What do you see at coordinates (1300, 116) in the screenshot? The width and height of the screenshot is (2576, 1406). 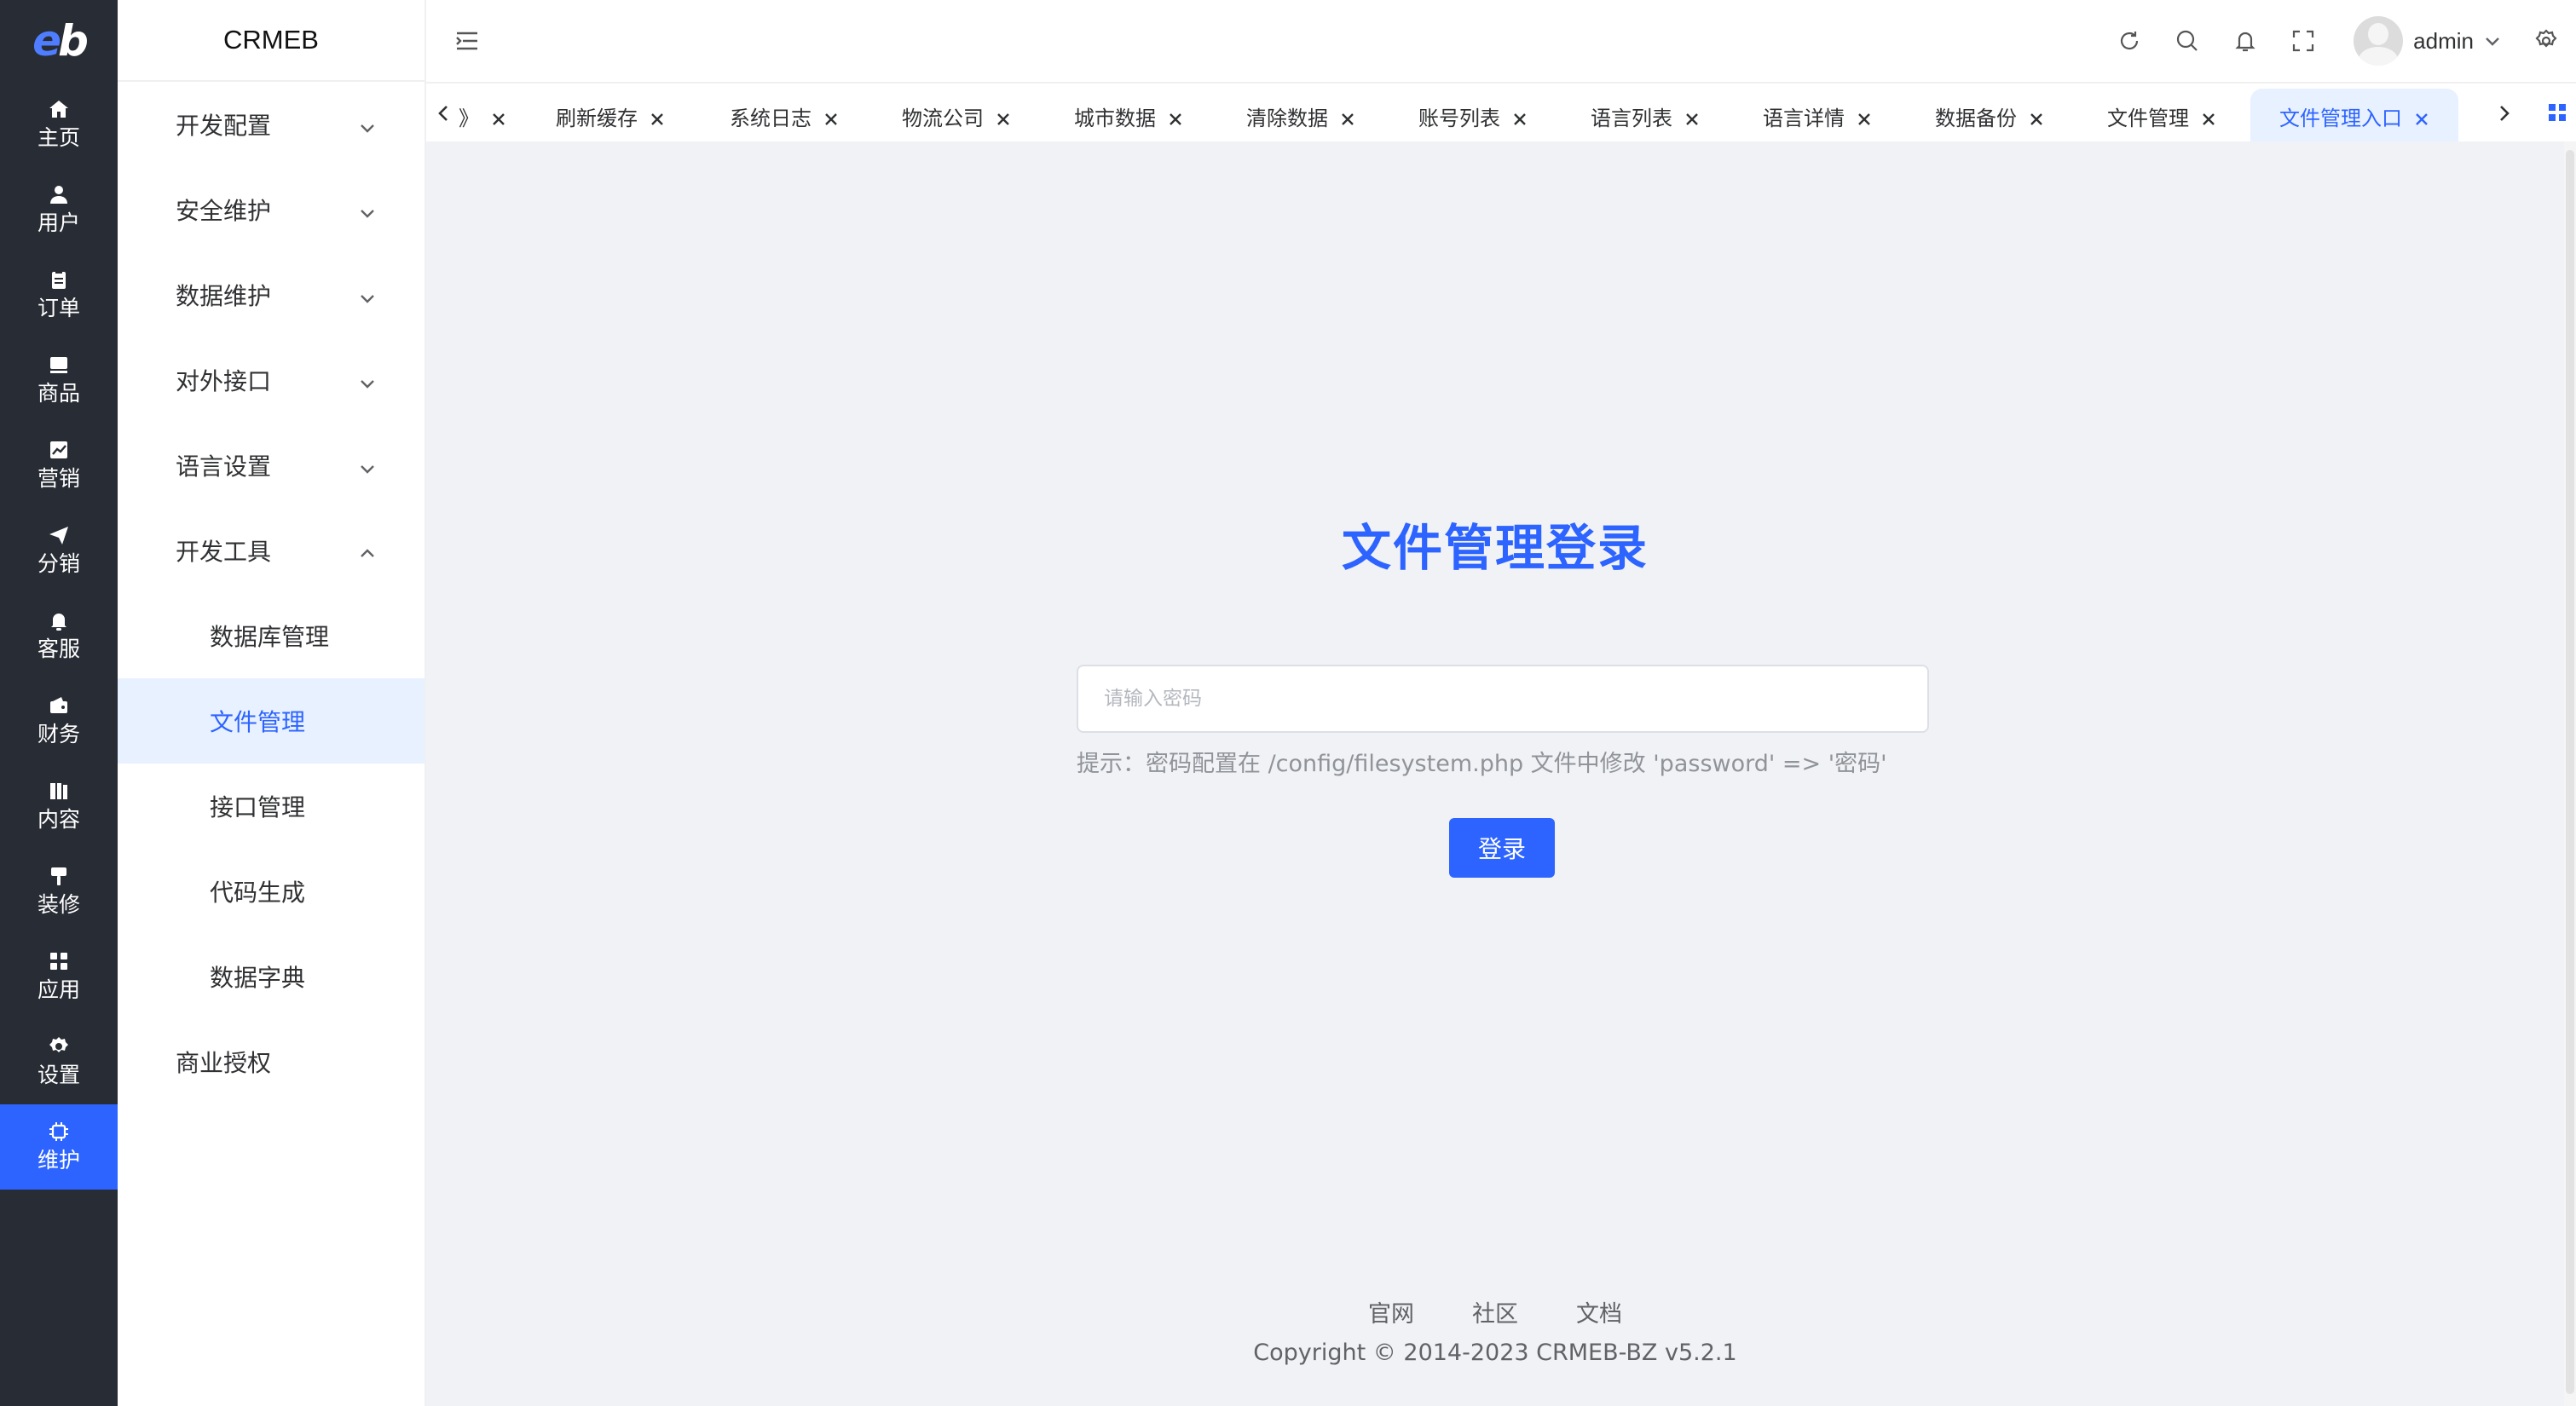 I see `tag-4: 清除数据` at bounding box center [1300, 116].